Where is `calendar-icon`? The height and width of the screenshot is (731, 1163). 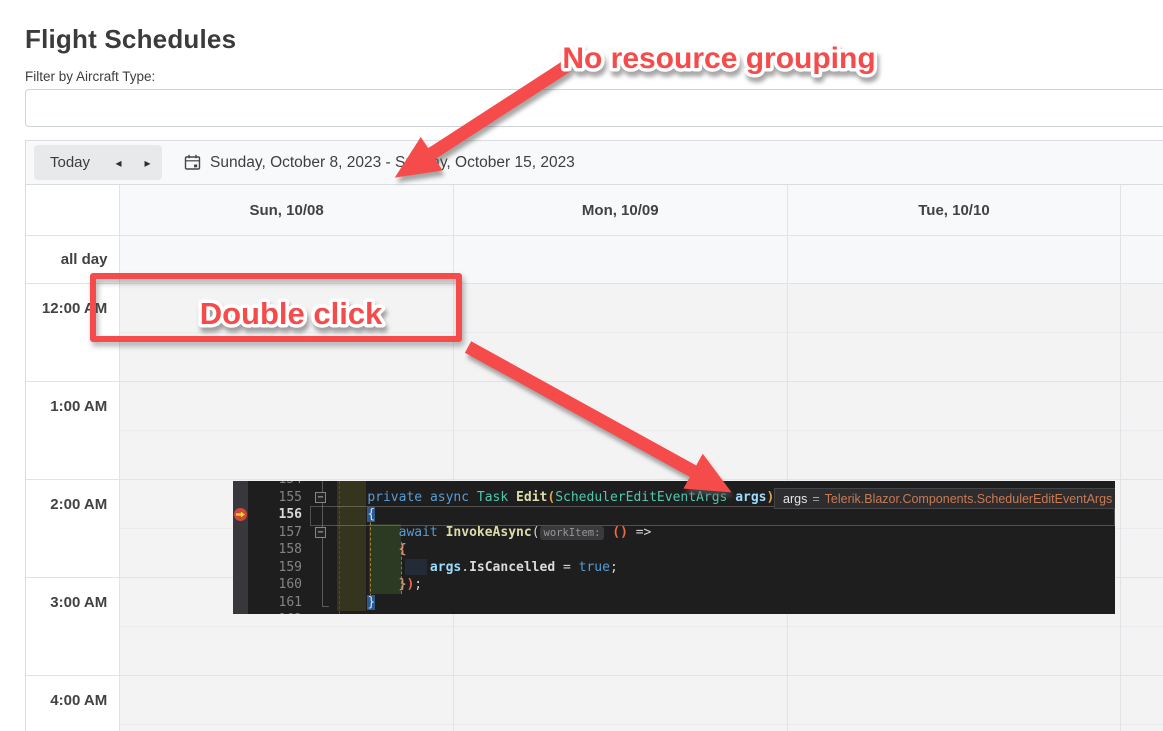
calendar-icon is located at coordinates (192, 162).